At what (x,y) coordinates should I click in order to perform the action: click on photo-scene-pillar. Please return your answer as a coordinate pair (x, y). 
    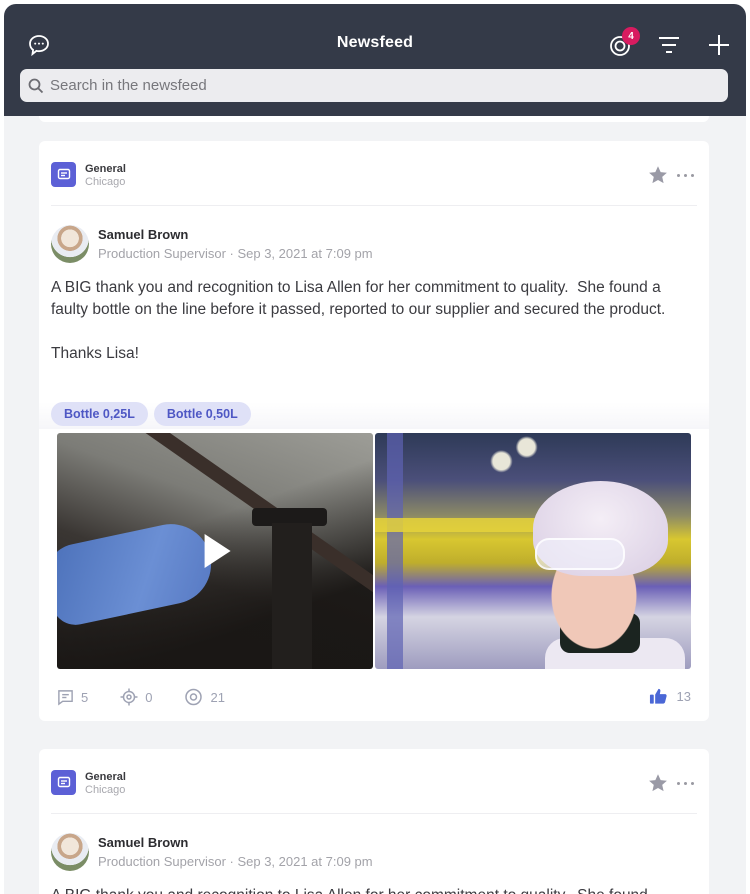
    Looking at the image, I should click on (395, 551).